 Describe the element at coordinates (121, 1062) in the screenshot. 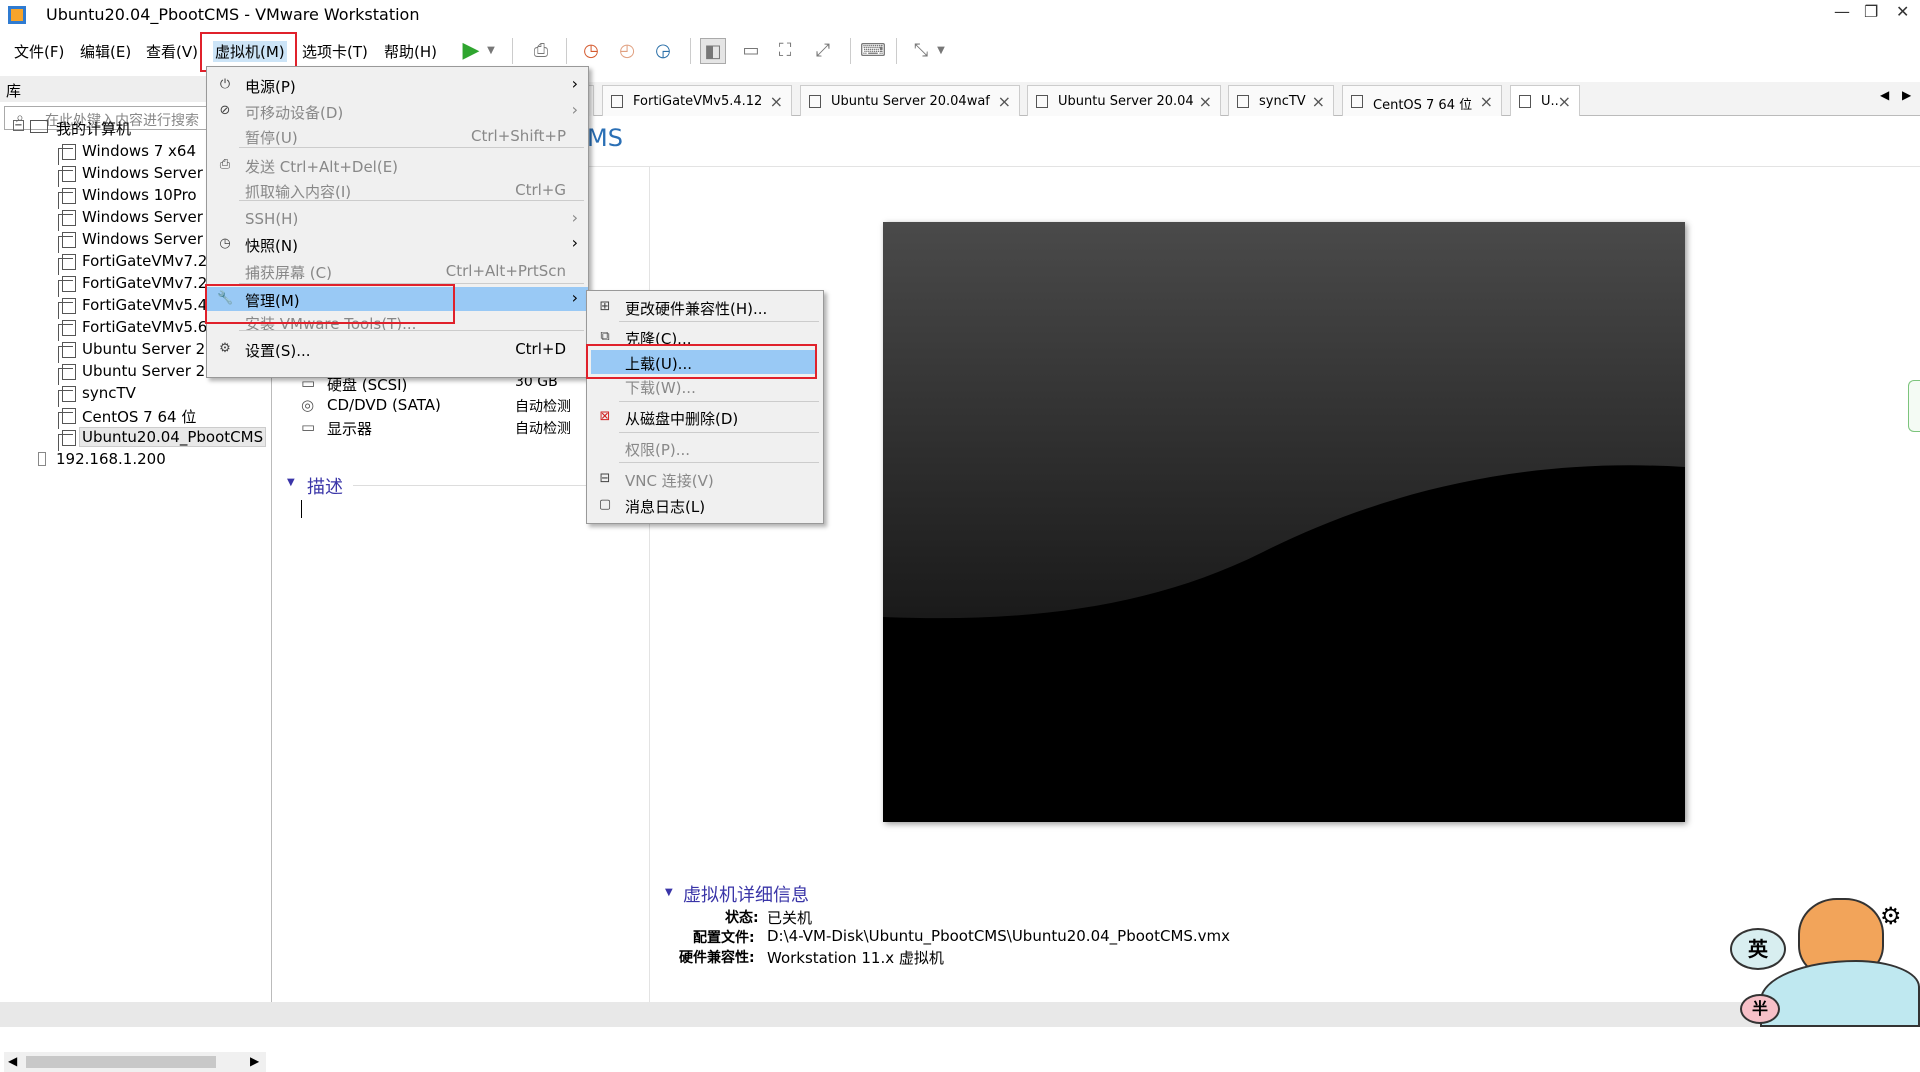

I see `scrollbar-thumb` at that location.